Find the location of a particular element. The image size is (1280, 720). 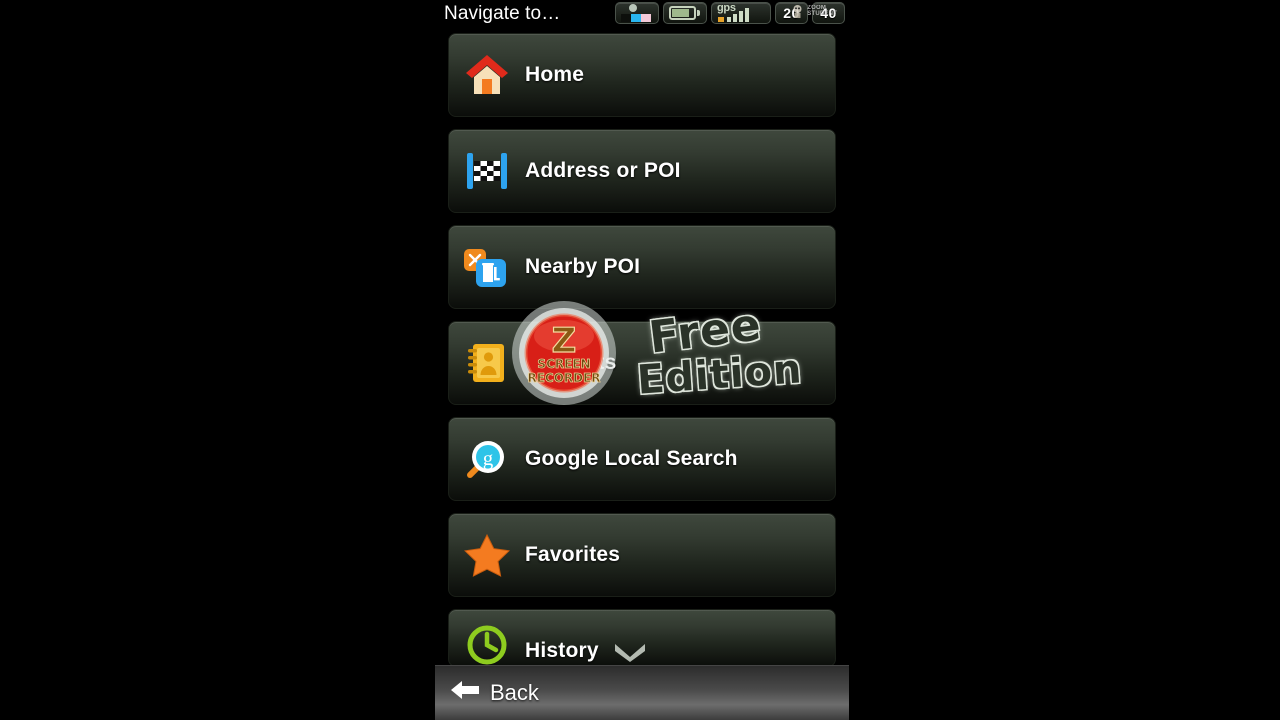

menu-item-favorites: Favorites is located at coordinates (642, 555).